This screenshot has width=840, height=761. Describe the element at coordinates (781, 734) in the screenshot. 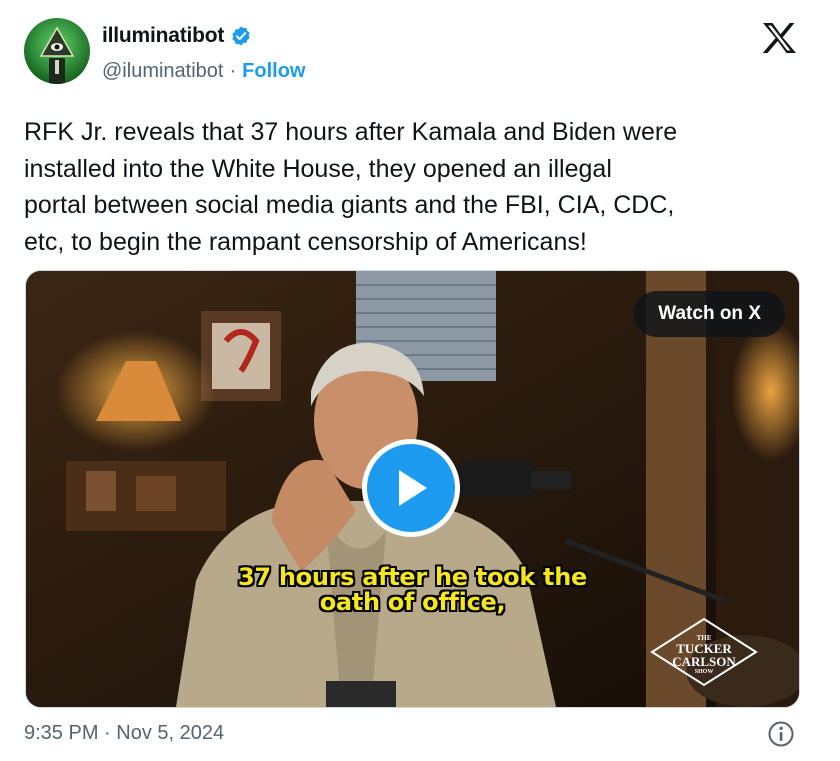

I see `info-icon` at that location.